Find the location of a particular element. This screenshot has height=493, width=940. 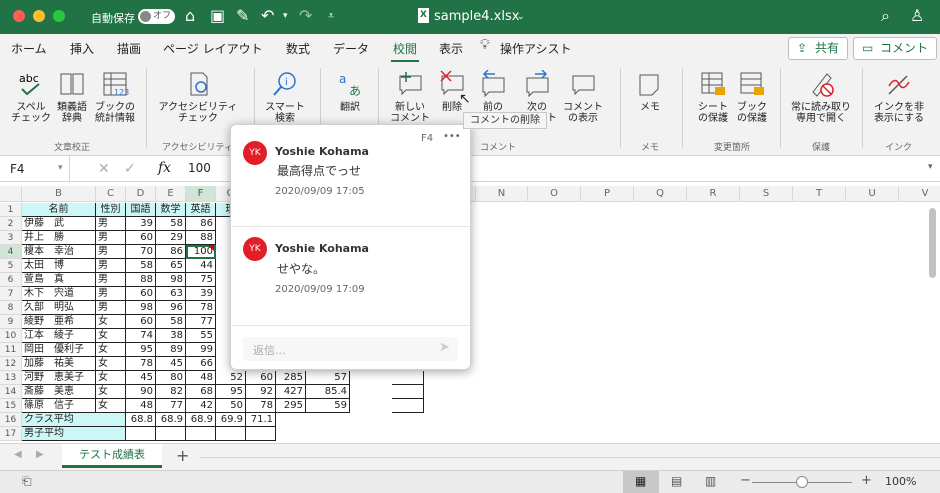

send-icon: ➤ is located at coordinates (444, 347).